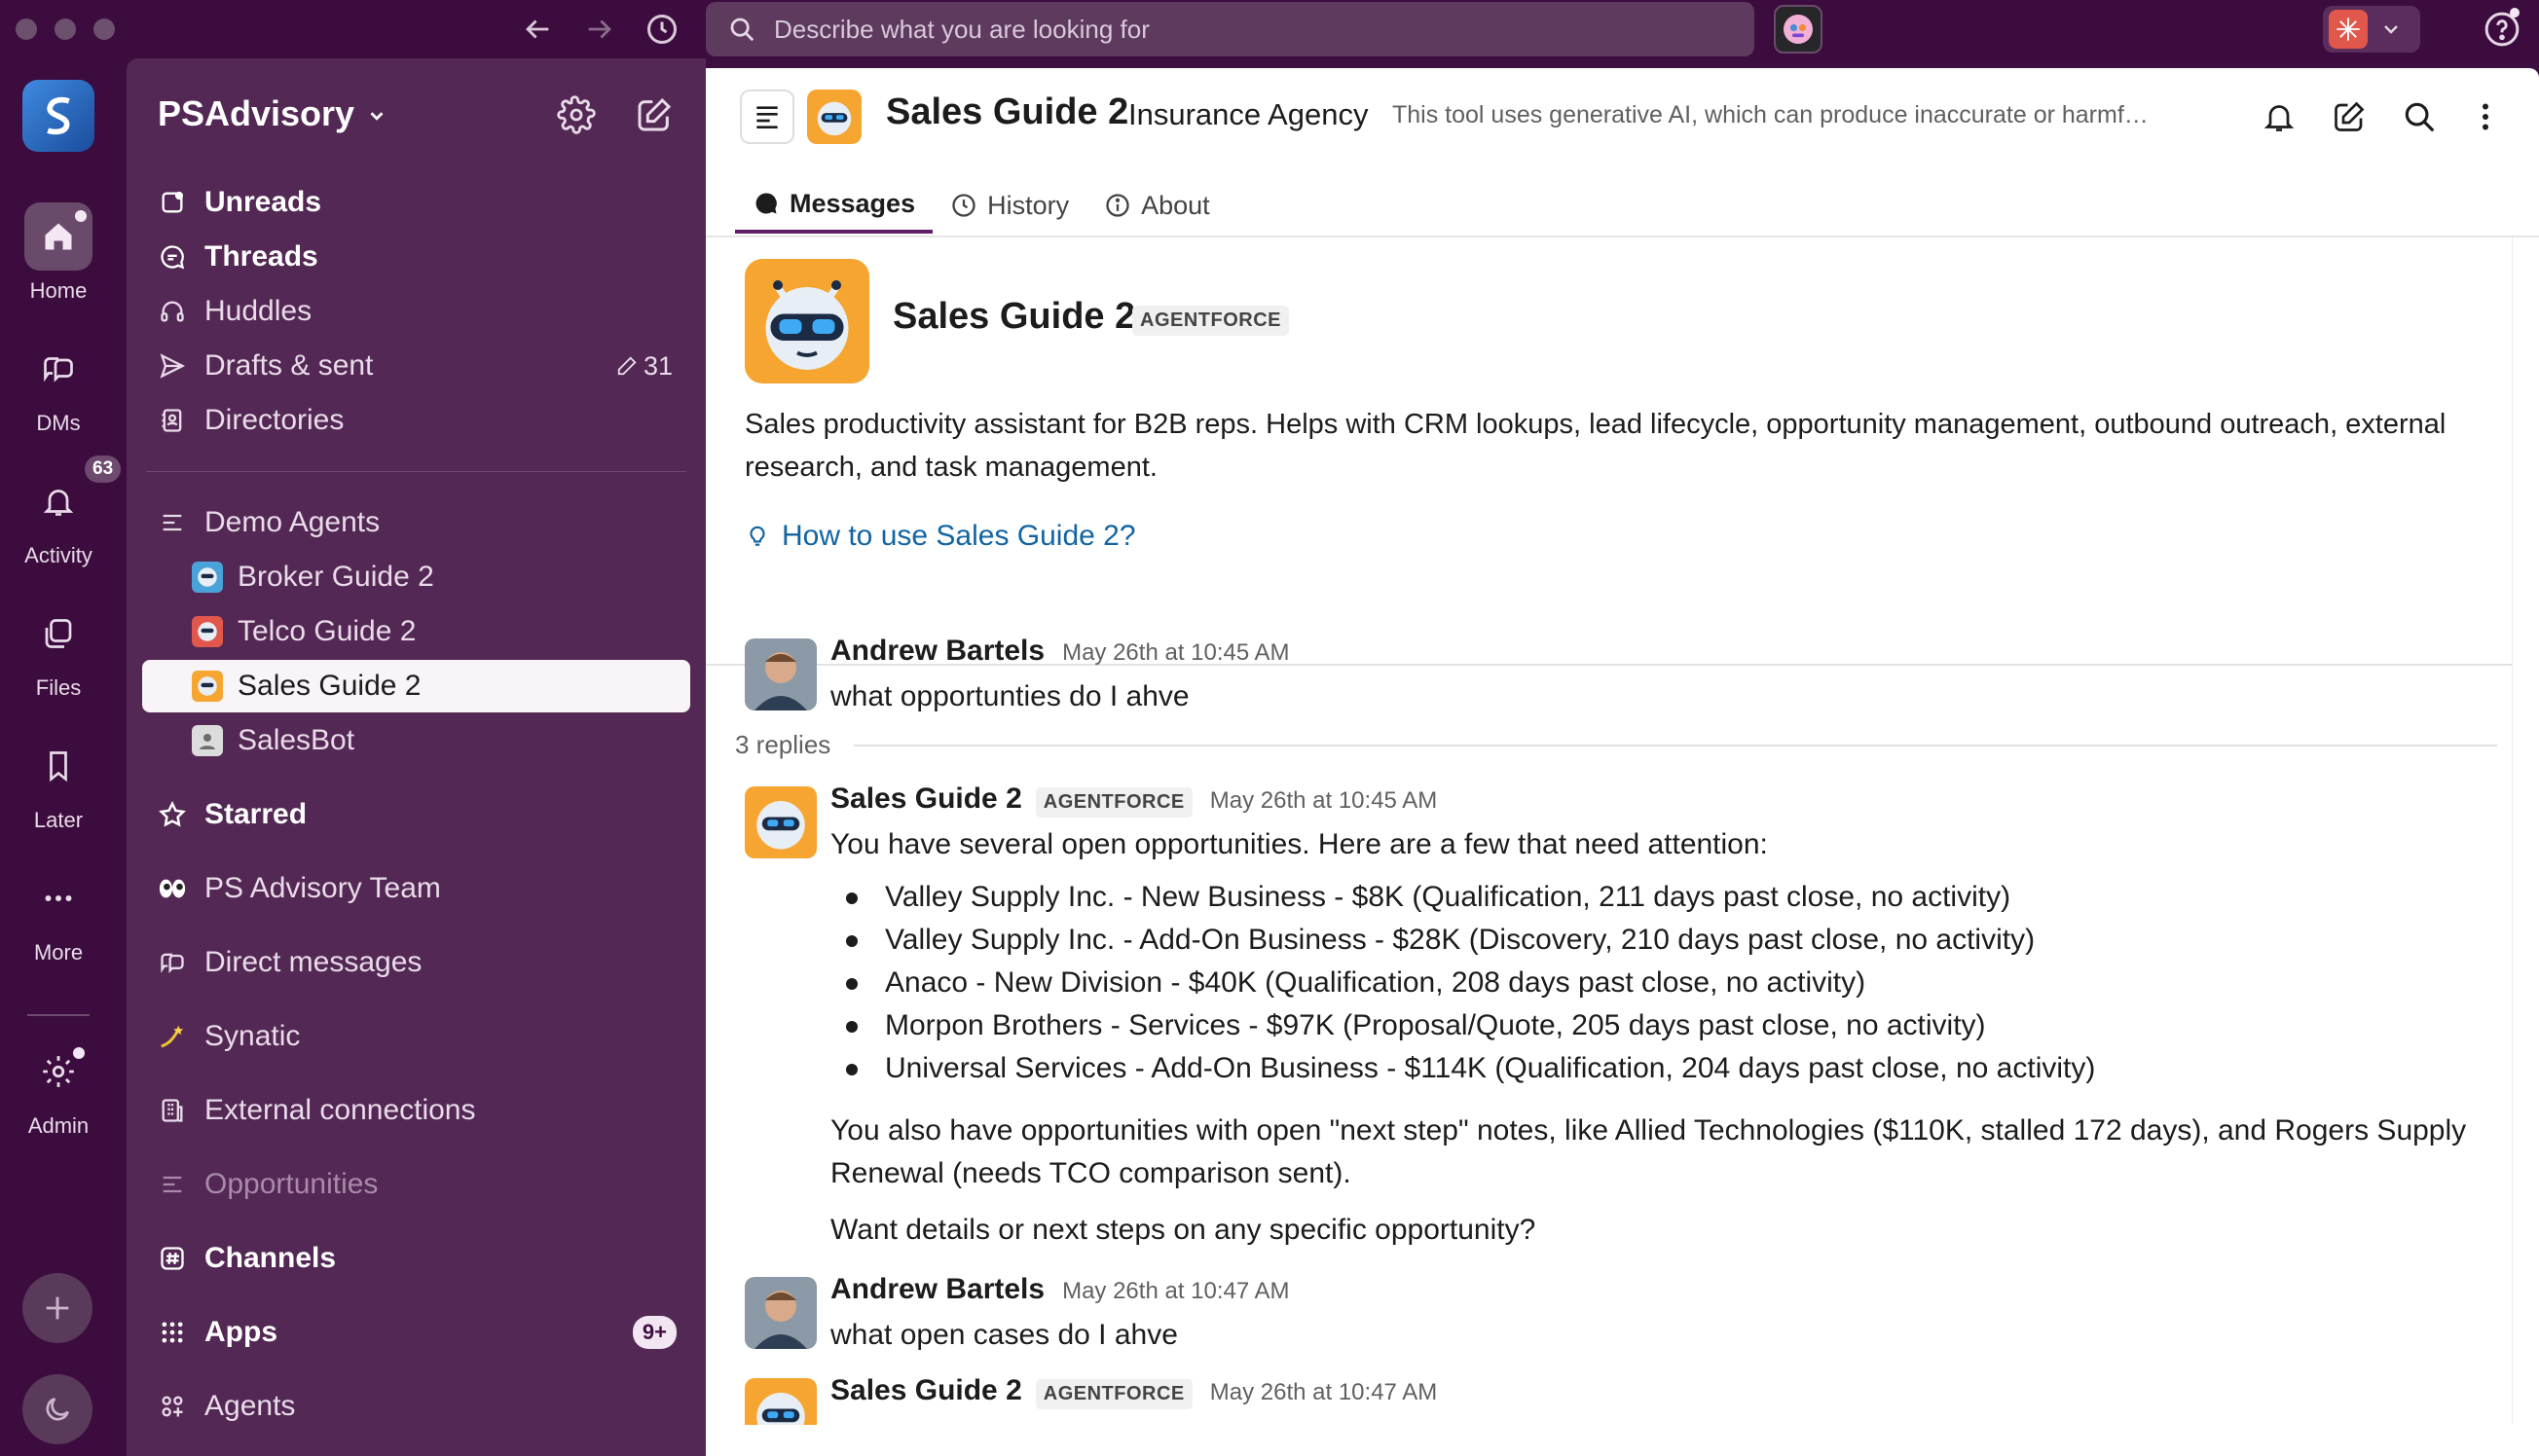 This screenshot has width=2539, height=1456. I want to click on thread-replies: 3 replies, so click(1616, 745).